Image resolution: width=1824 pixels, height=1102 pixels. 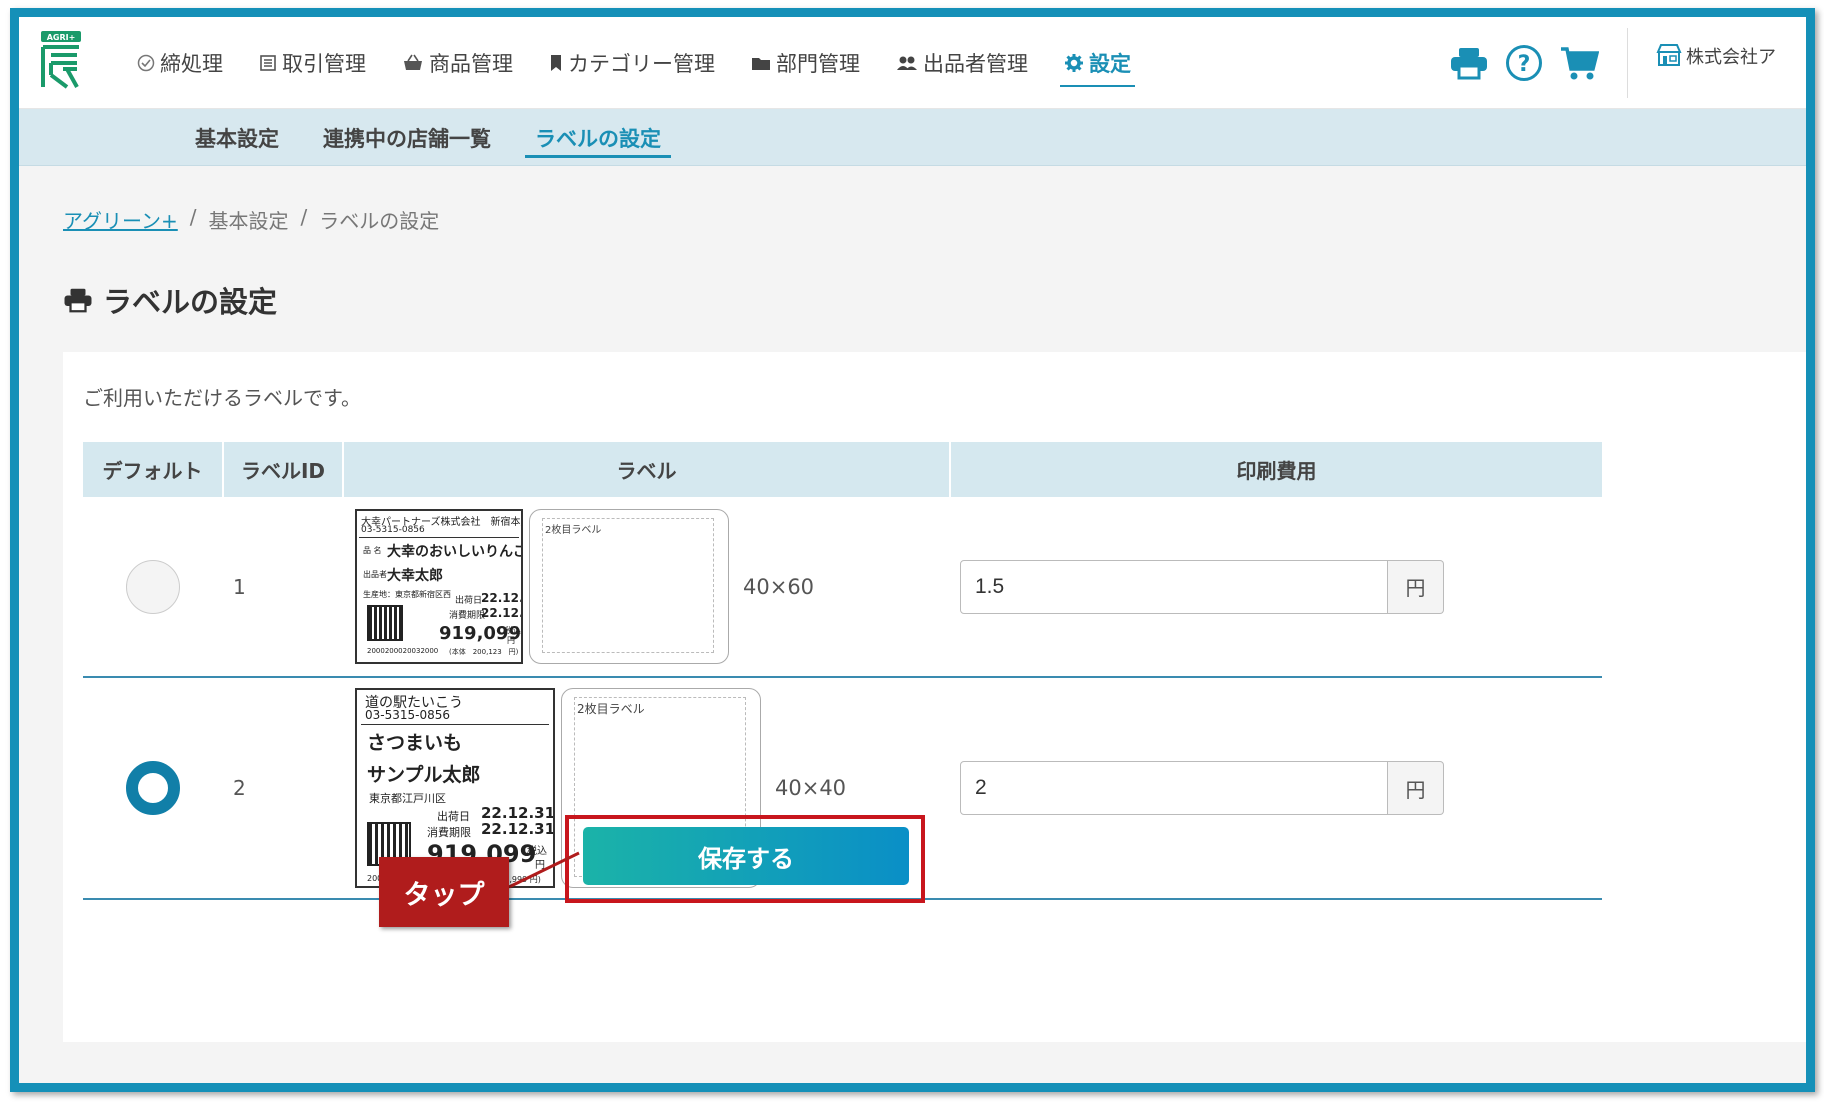 What do you see at coordinates (907, 63) in the screenshot?
I see `users-icon` at bounding box center [907, 63].